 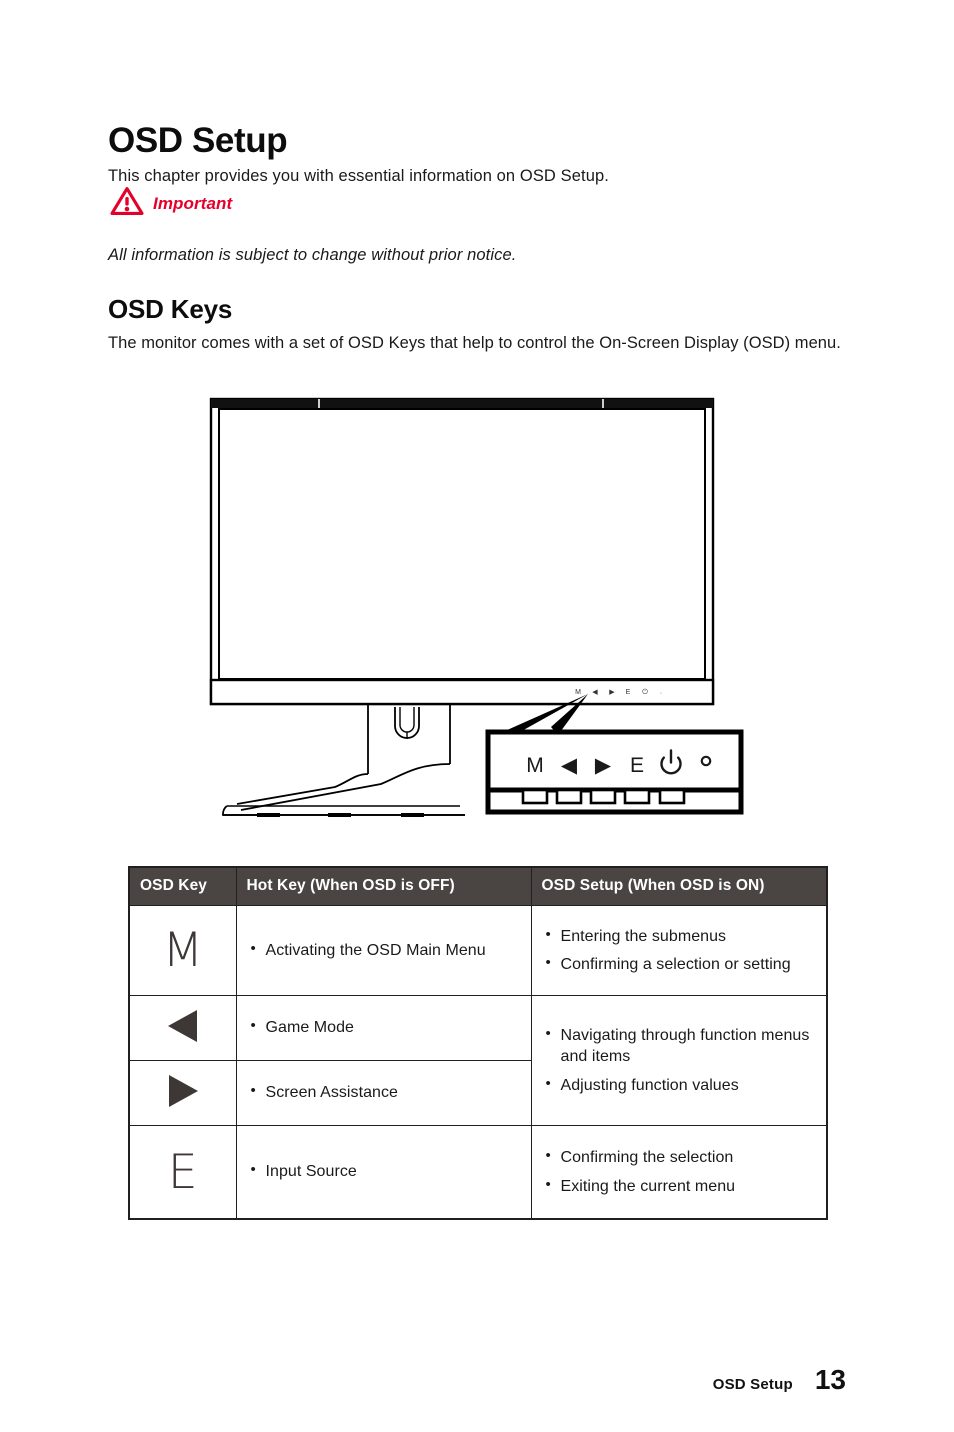 I want to click on key-glyph-e: E, so click(x=182, y=1172).